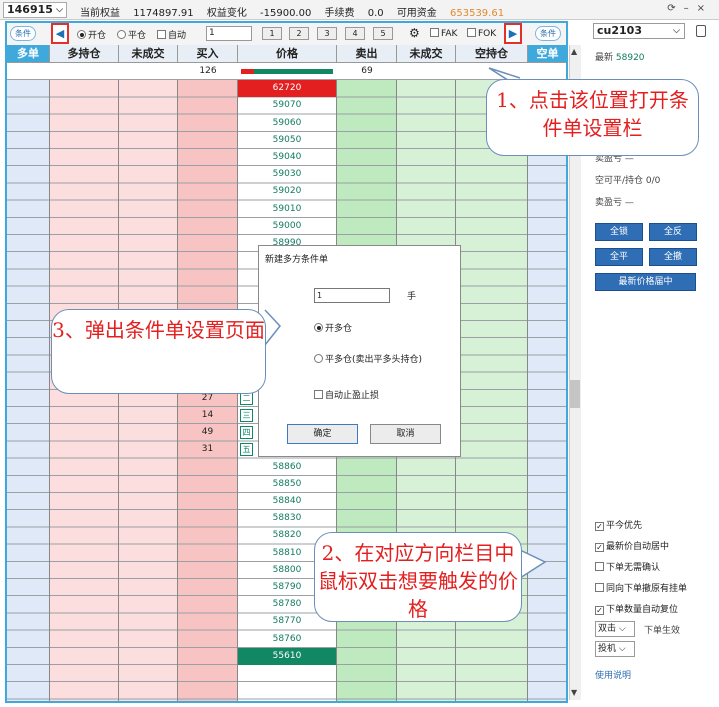 The width and height of the screenshot is (719, 707). What do you see at coordinates (418, 577) in the screenshot?
I see `callout-step2: 2、在对应方向栏目中鼠标双击想要触发的价格` at bounding box center [418, 577].